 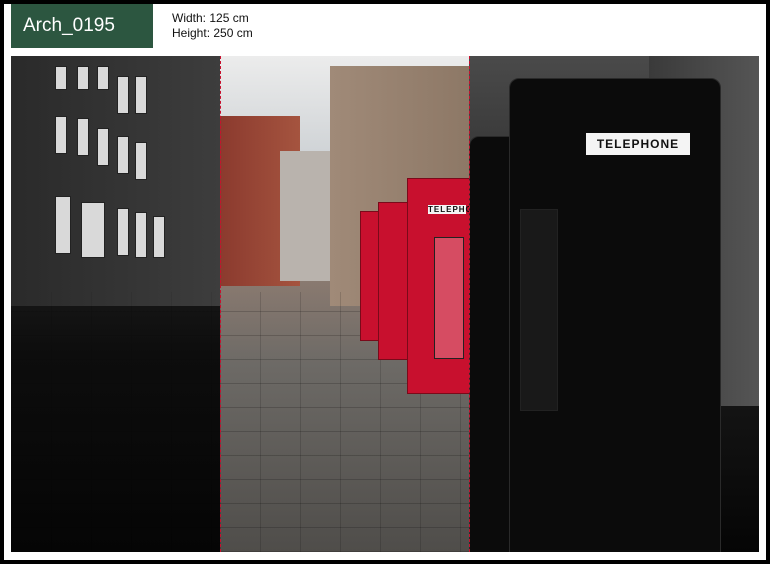 I want to click on red-telephone-booth: TELEPHONE, so click(x=446, y=286).